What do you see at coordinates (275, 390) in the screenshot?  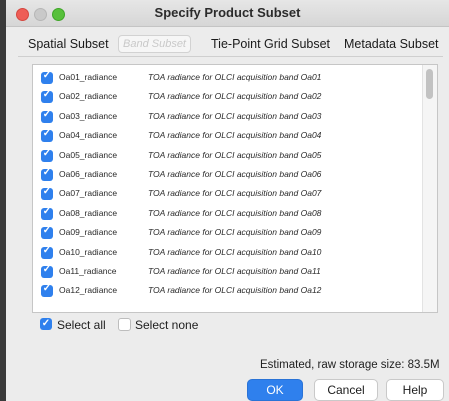 I see `ok-button: OK` at bounding box center [275, 390].